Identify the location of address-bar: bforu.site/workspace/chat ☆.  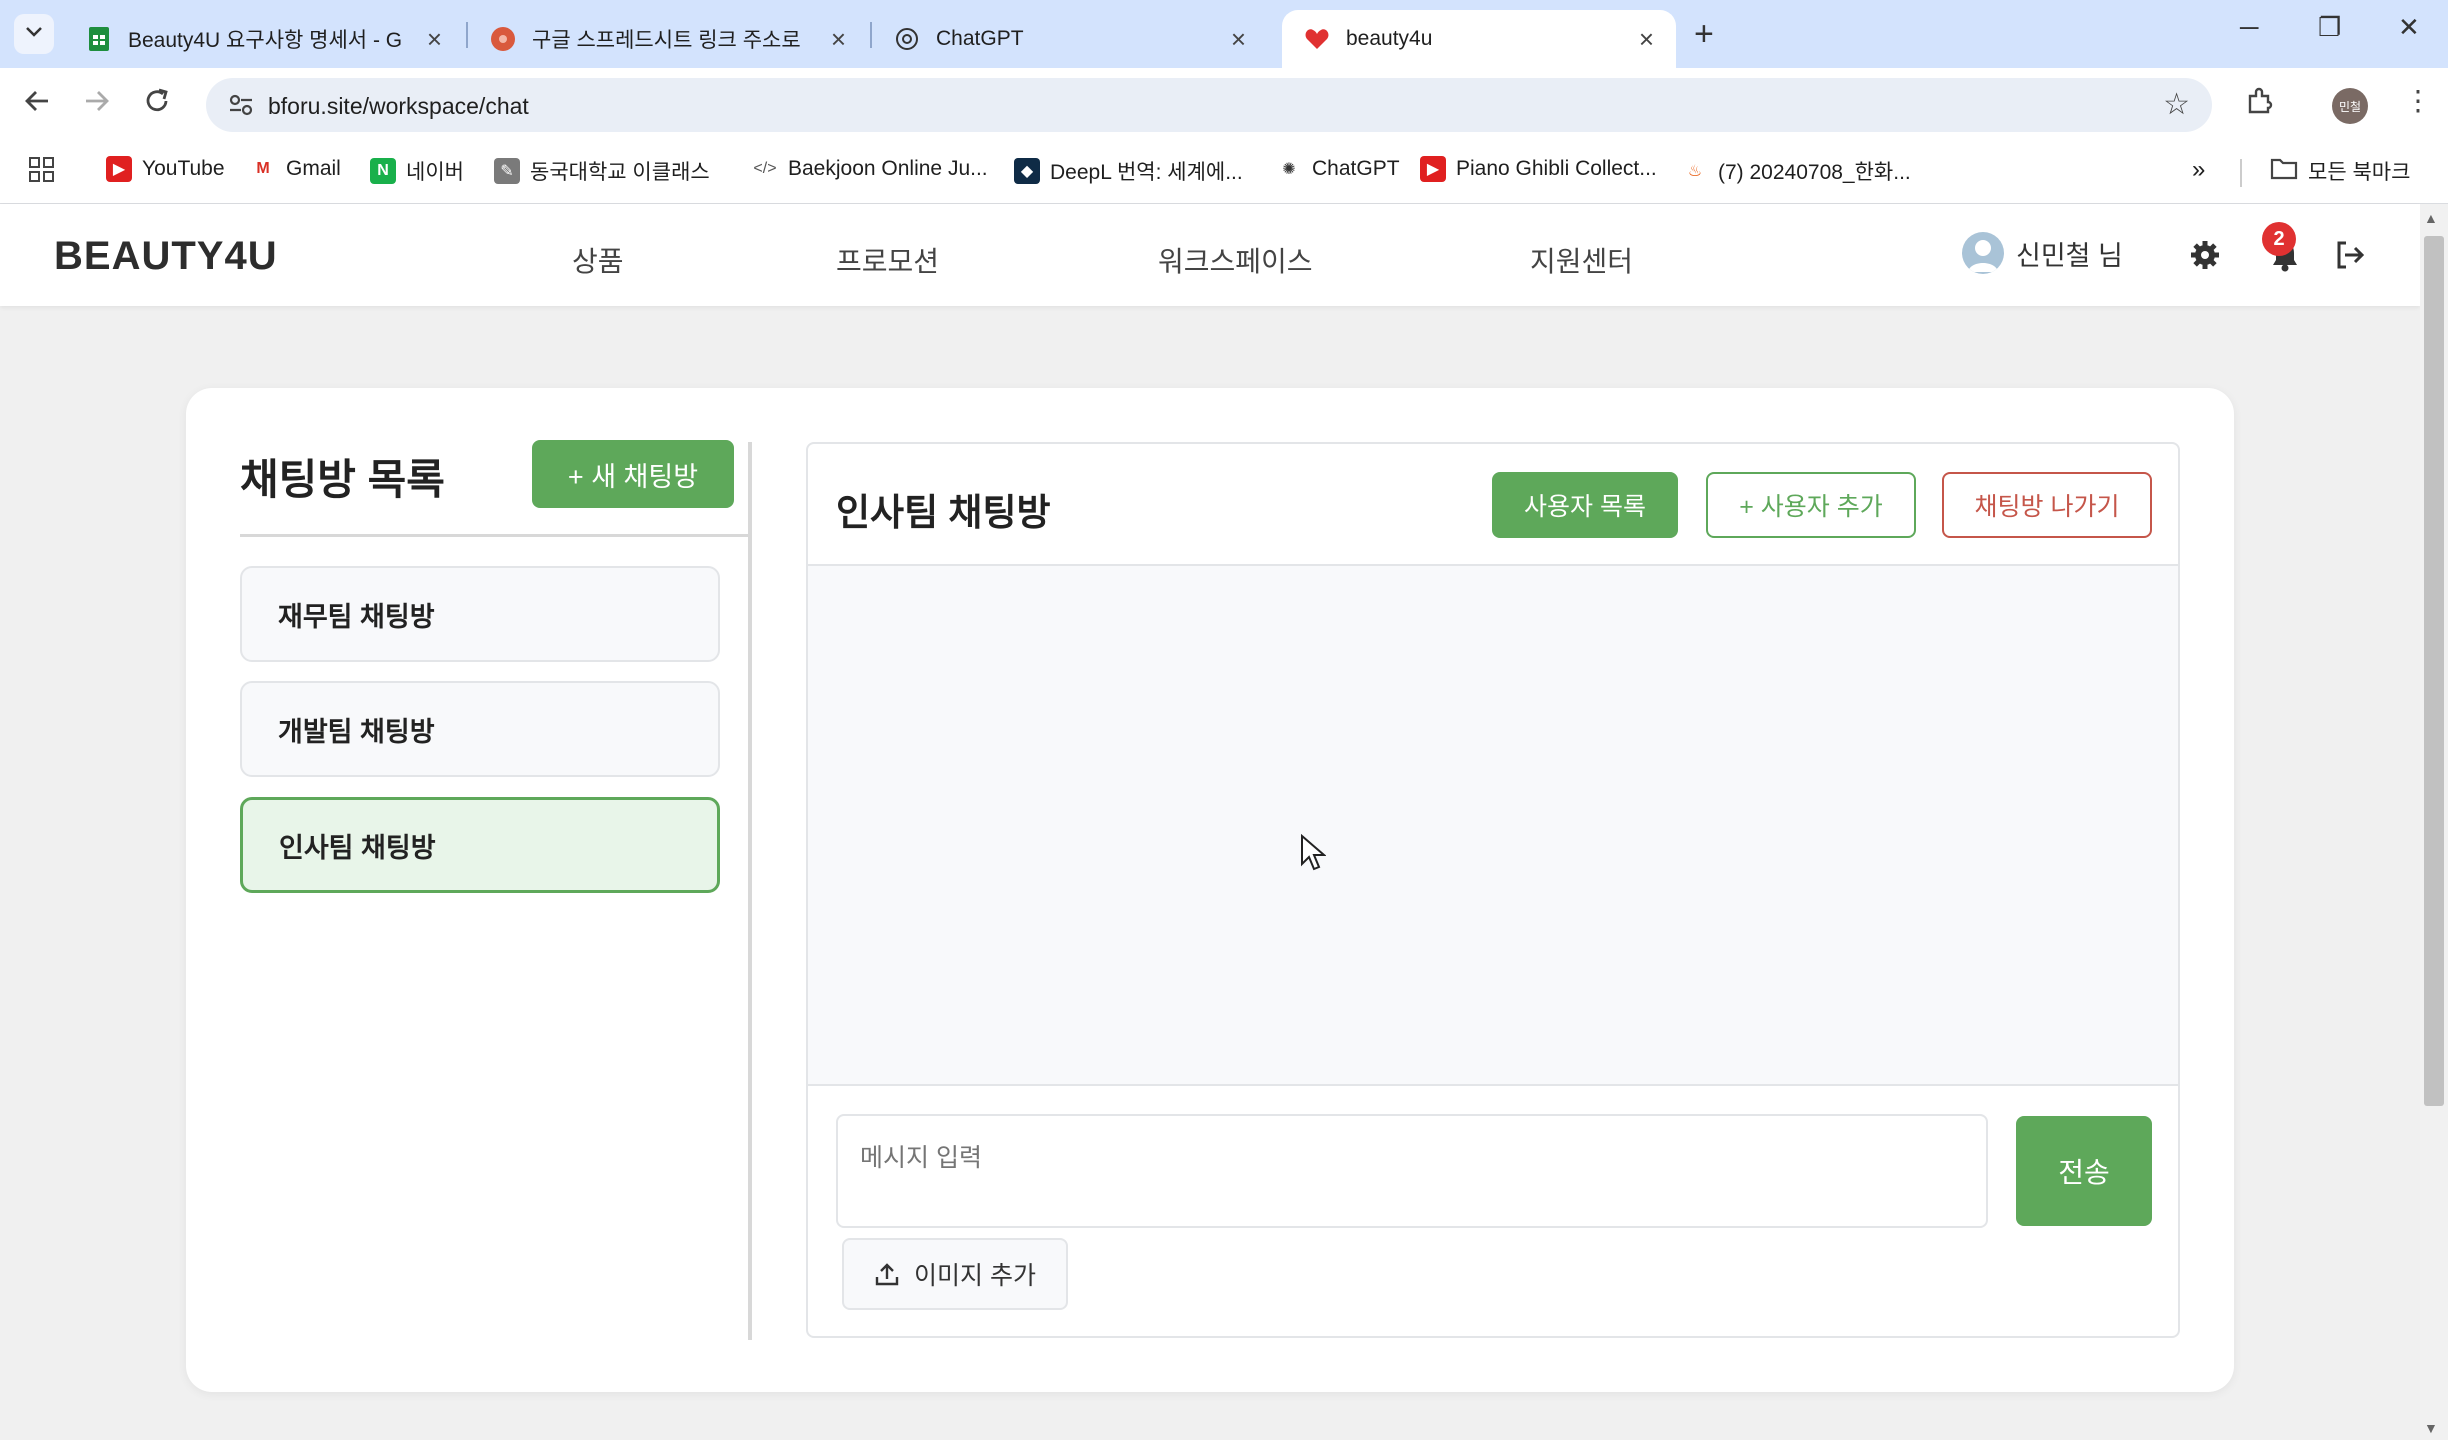
(1209, 105).